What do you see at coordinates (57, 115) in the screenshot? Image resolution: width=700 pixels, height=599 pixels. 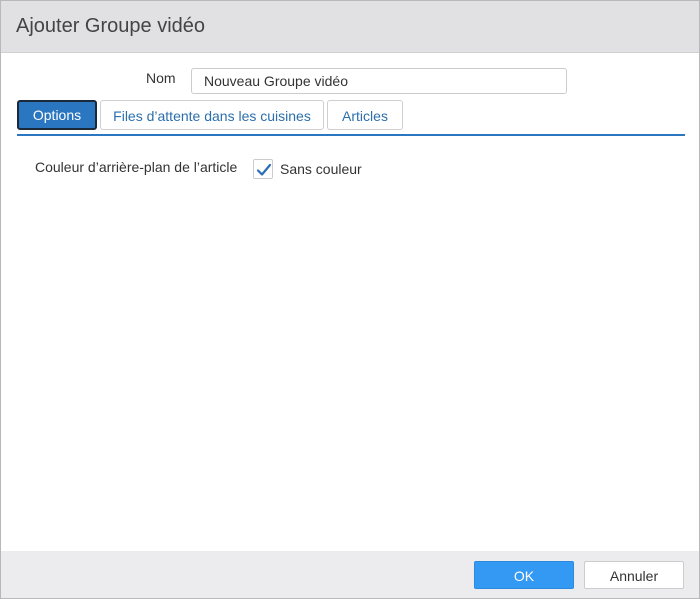 I see `tab-options: Options` at bounding box center [57, 115].